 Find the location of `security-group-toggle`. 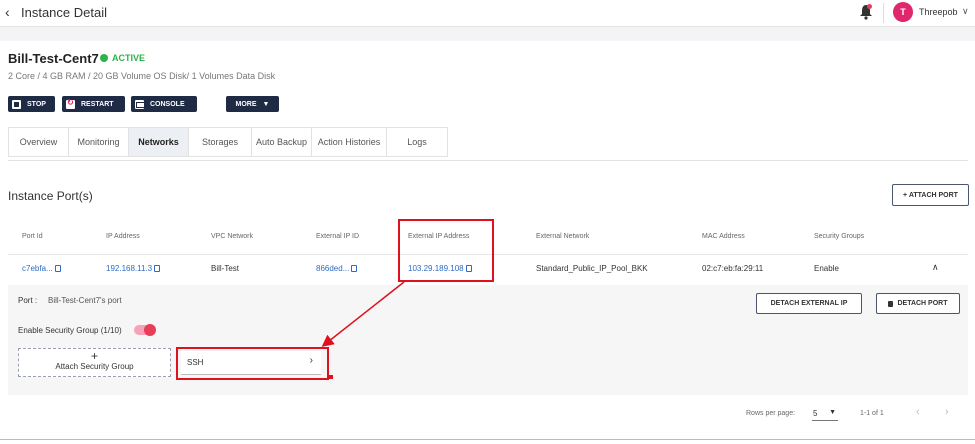

security-group-toggle is located at coordinates (145, 330).